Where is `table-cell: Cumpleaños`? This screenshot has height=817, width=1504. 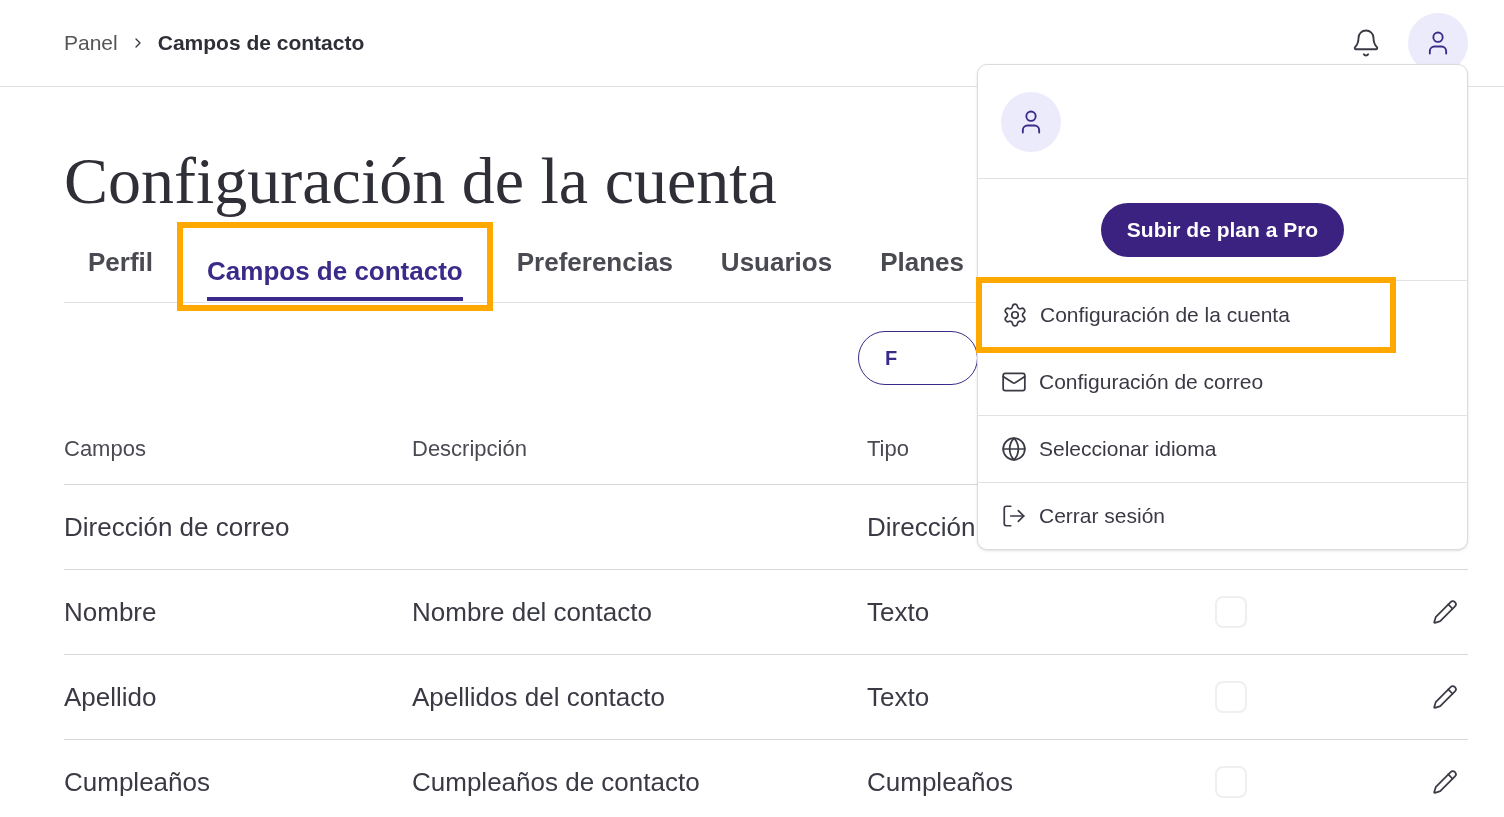
table-cell: Cumpleaños is located at coordinates (940, 781).